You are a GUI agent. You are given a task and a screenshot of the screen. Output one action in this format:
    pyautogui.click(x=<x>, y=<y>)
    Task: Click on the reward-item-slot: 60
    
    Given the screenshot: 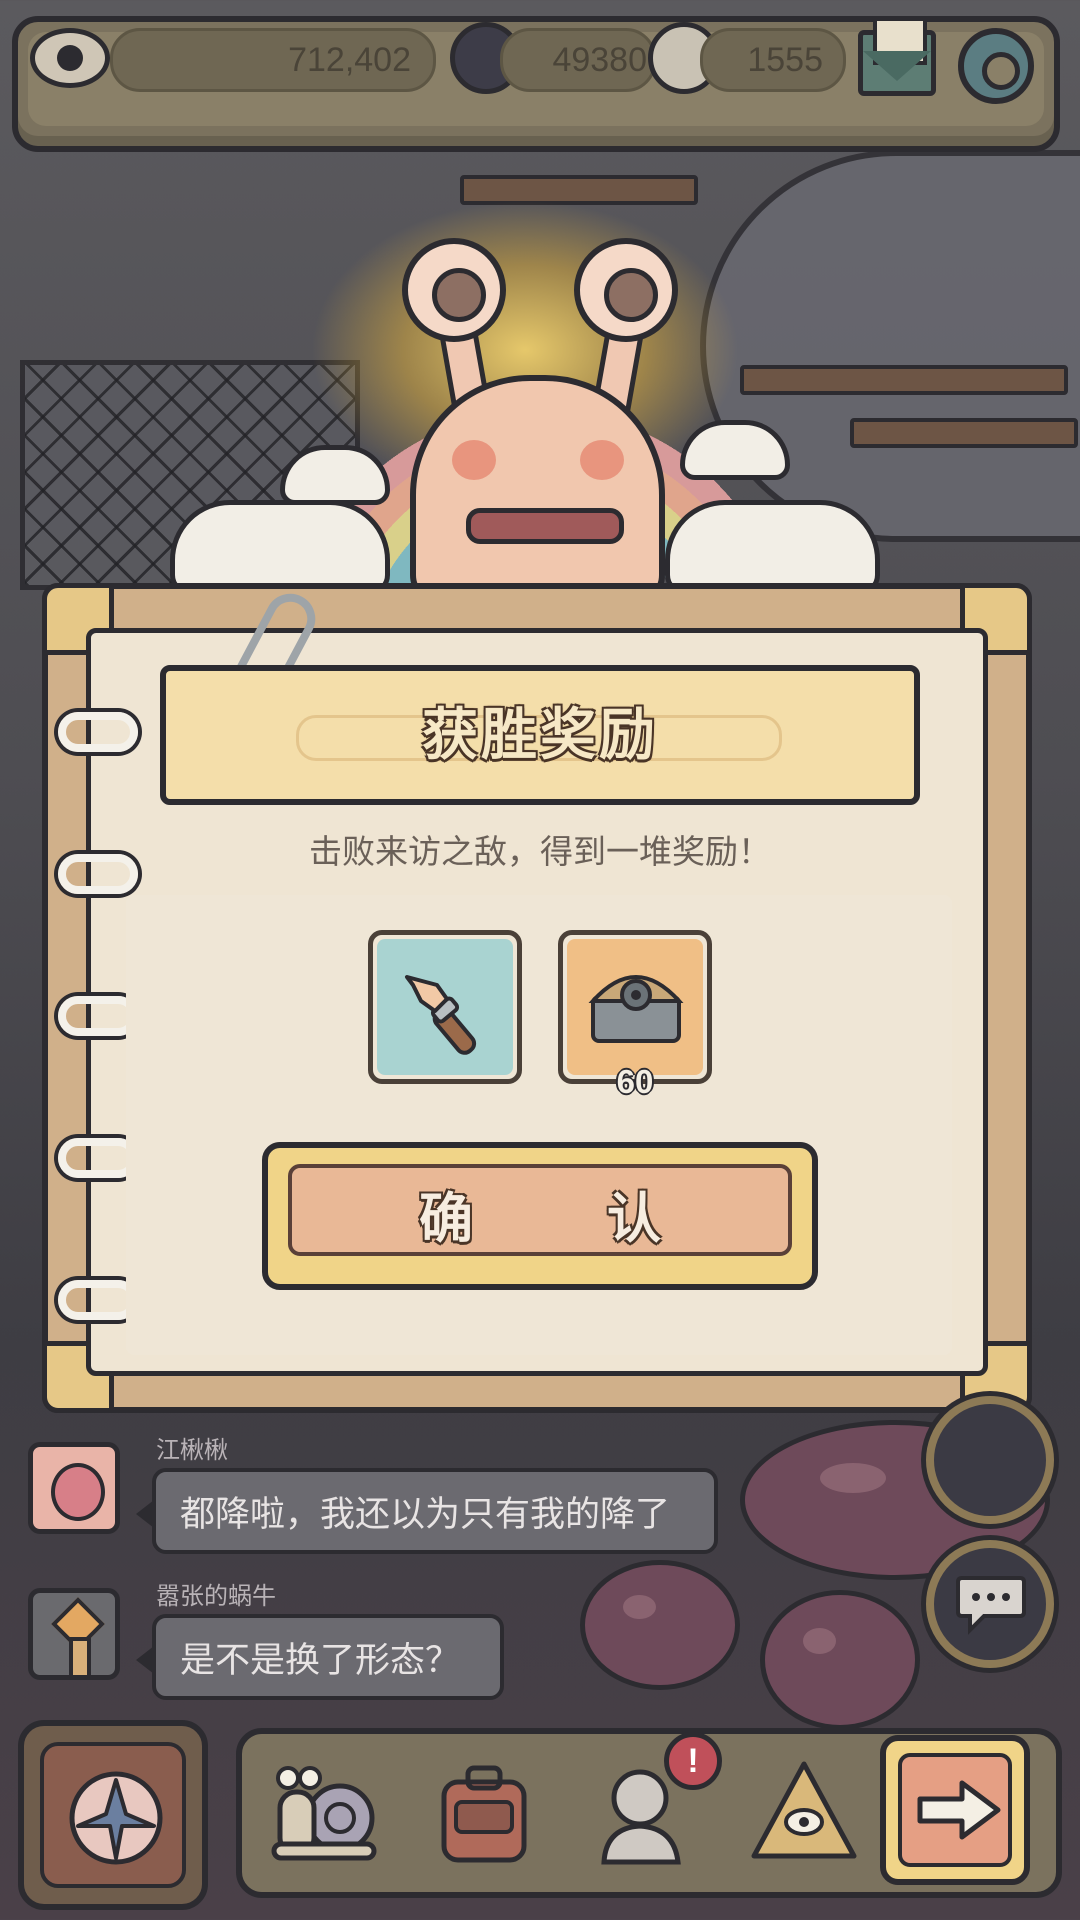 What is the action you would take?
    pyautogui.click(x=635, y=1015)
    